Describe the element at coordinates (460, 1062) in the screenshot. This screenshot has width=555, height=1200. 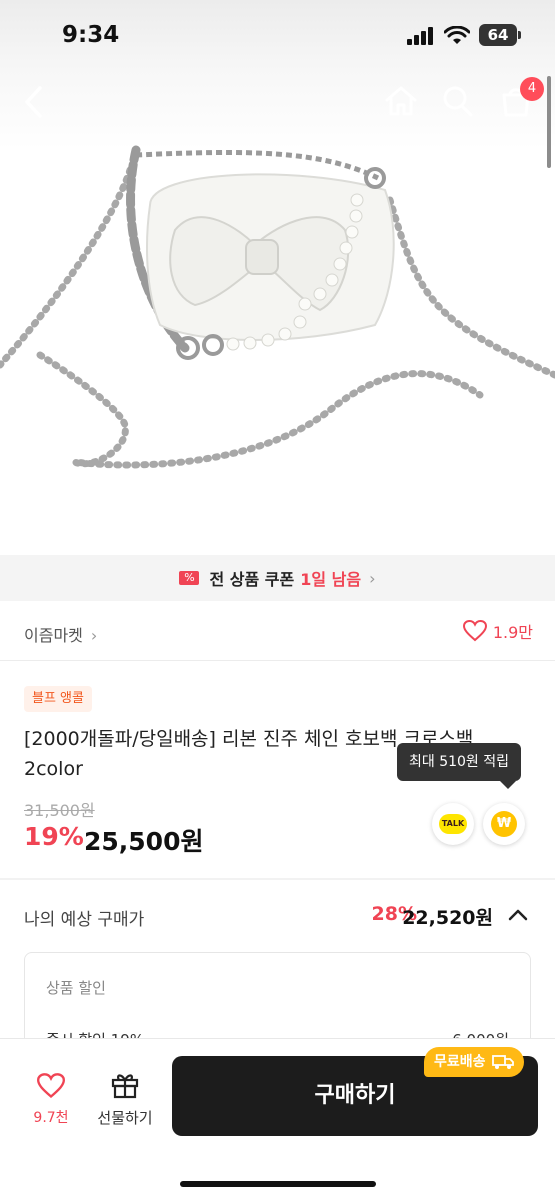
I see `free-shipping-label: 무료배송` at that location.